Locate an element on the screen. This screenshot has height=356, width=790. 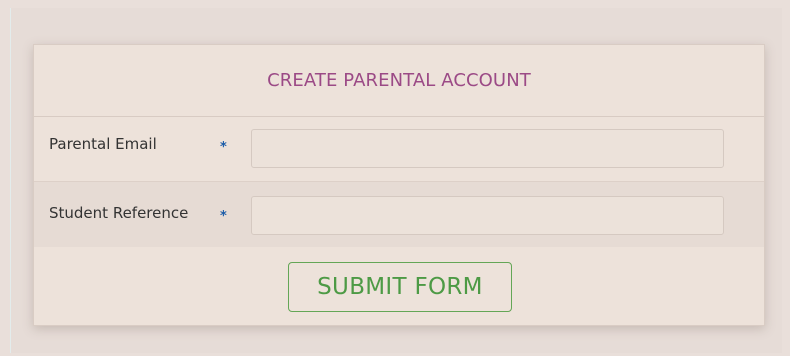
student-reference-label: Student Reference is located at coordinates (119, 213).